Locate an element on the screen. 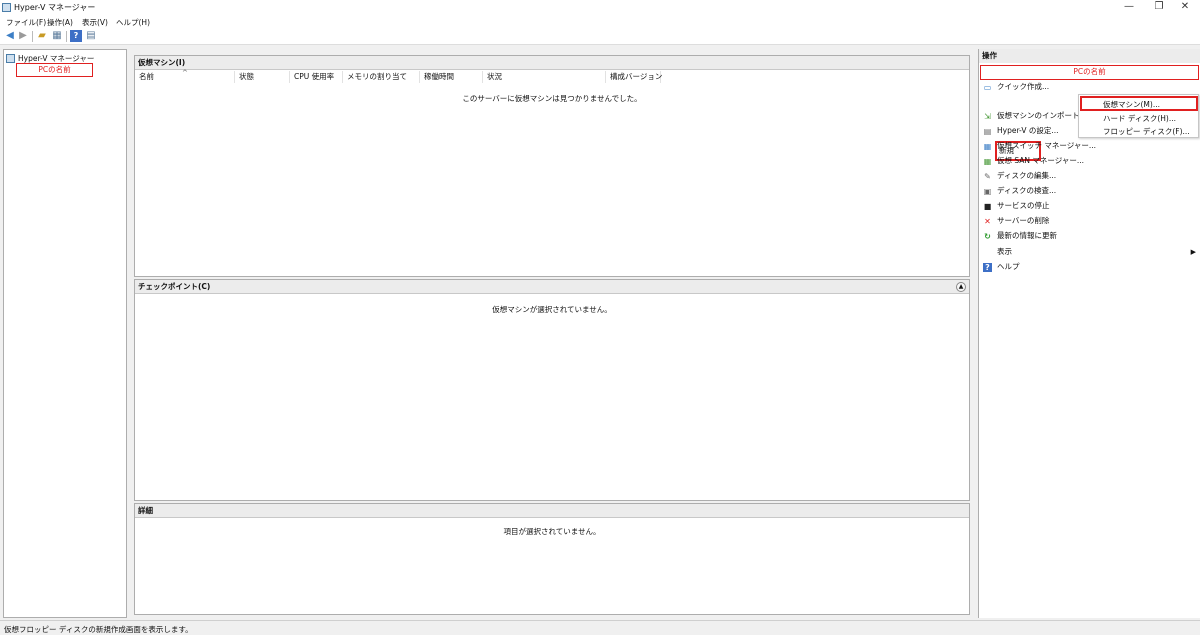 The width and height of the screenshot is (1200, 635). import-icon: ⇲ is located at coordinates (987, 116).